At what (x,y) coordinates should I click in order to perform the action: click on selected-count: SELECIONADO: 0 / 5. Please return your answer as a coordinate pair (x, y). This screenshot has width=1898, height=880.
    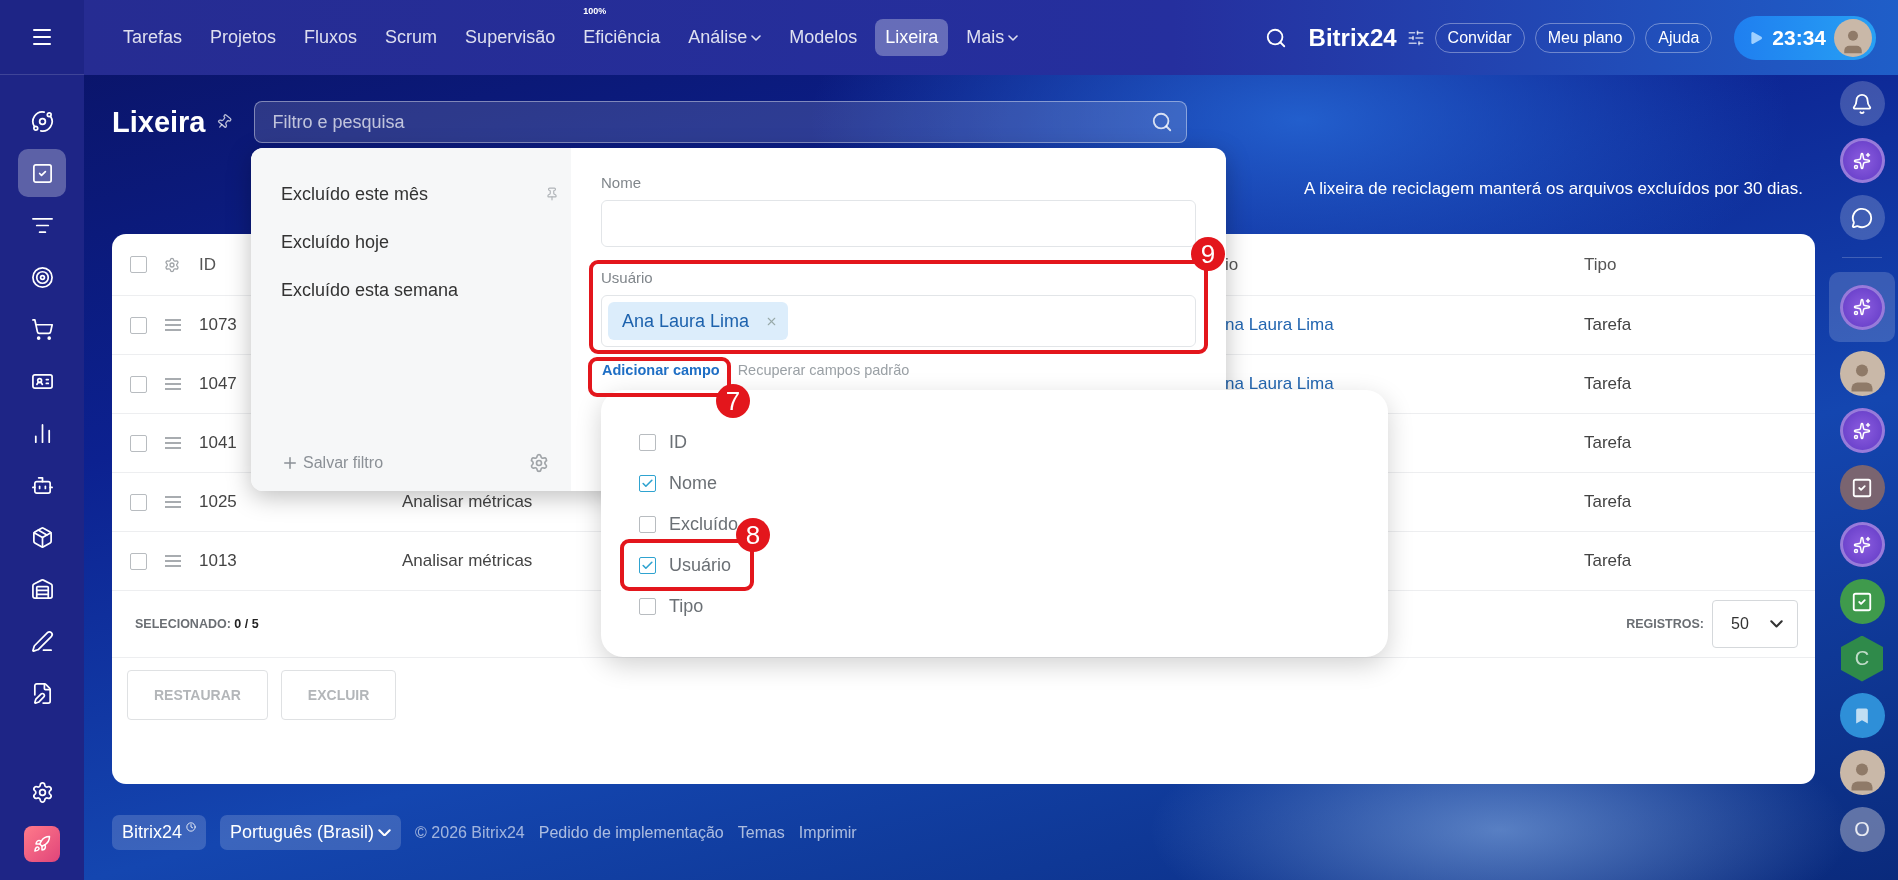
    Looking at the image, I should click on (197, 624).